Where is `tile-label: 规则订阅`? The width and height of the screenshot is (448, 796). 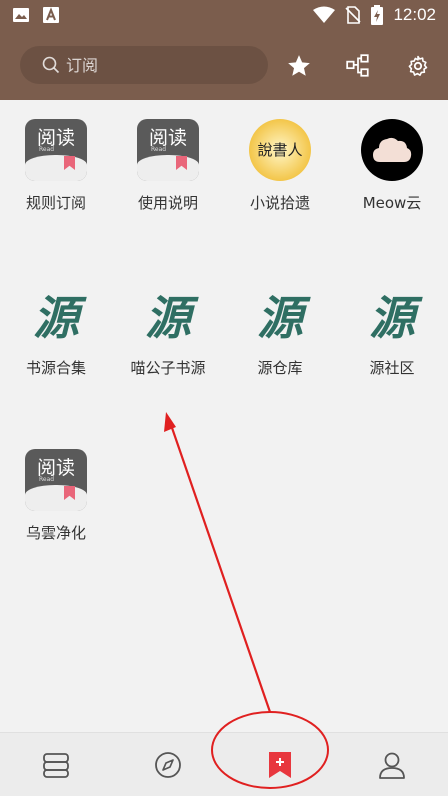 tile-label: 规则订阅 is located at coordinates (55, 203).